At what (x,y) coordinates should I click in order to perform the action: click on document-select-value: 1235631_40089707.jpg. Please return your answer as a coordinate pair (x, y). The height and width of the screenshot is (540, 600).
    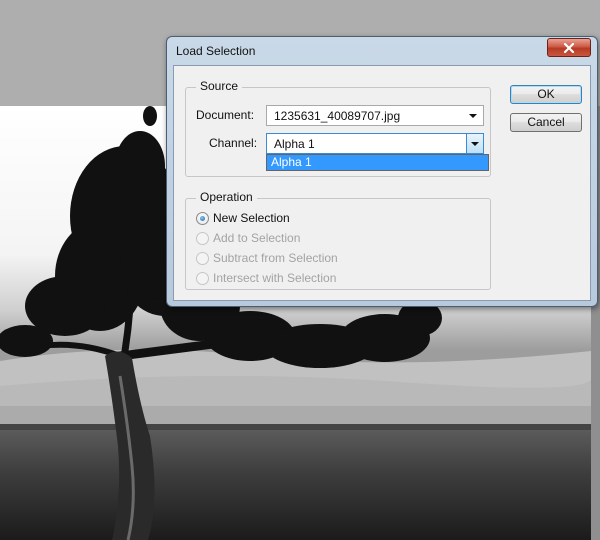
    Looking at the image, I should click on (337, 116).